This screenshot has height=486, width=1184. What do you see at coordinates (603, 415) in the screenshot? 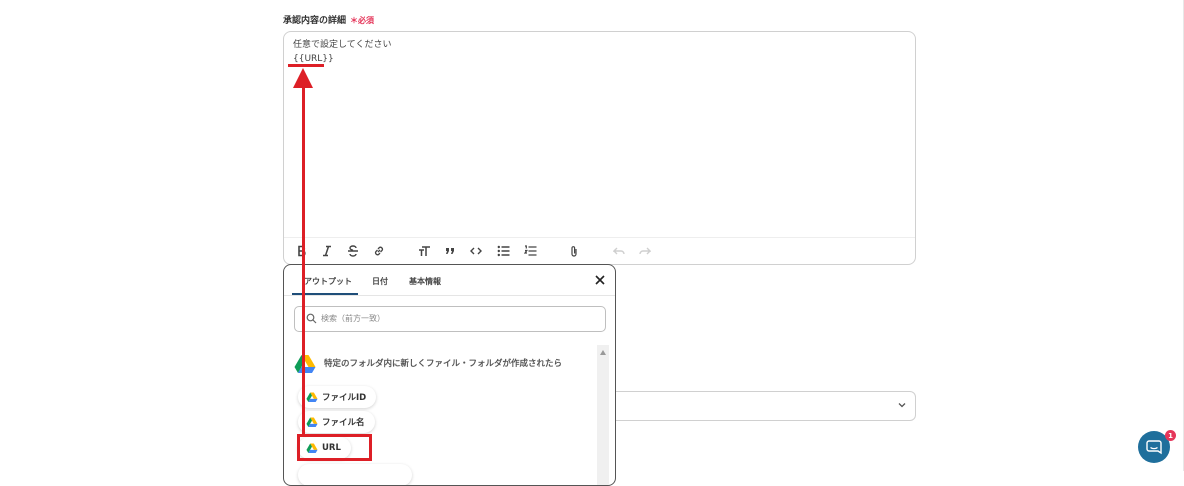
I see `popup-scrollbar` at bounding box center [603, 415].